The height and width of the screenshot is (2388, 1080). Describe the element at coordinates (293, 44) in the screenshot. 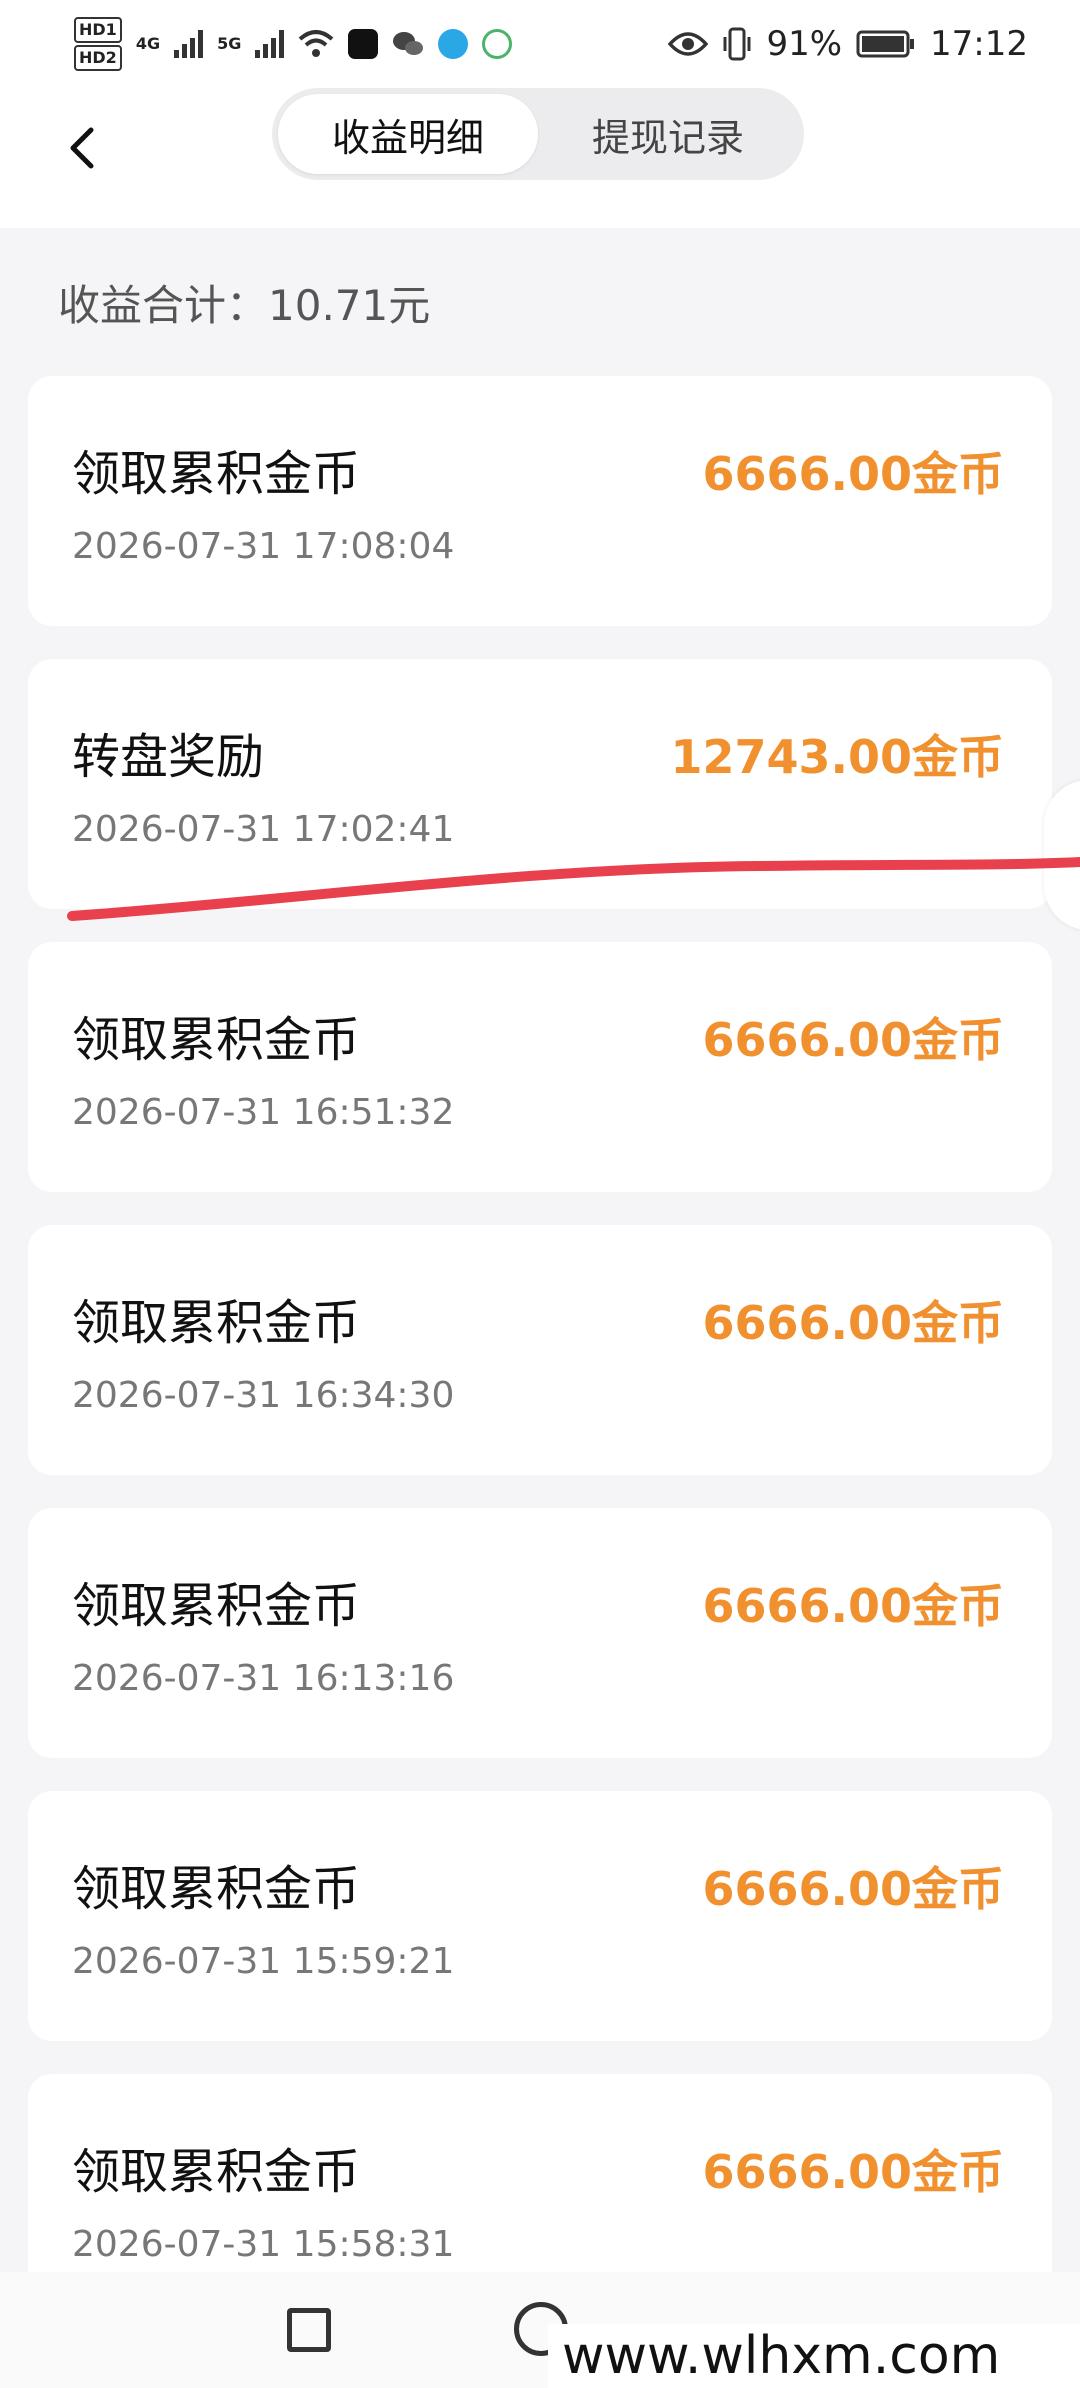

I see `status-left: HD1 HD2 4G 5G` at that location.